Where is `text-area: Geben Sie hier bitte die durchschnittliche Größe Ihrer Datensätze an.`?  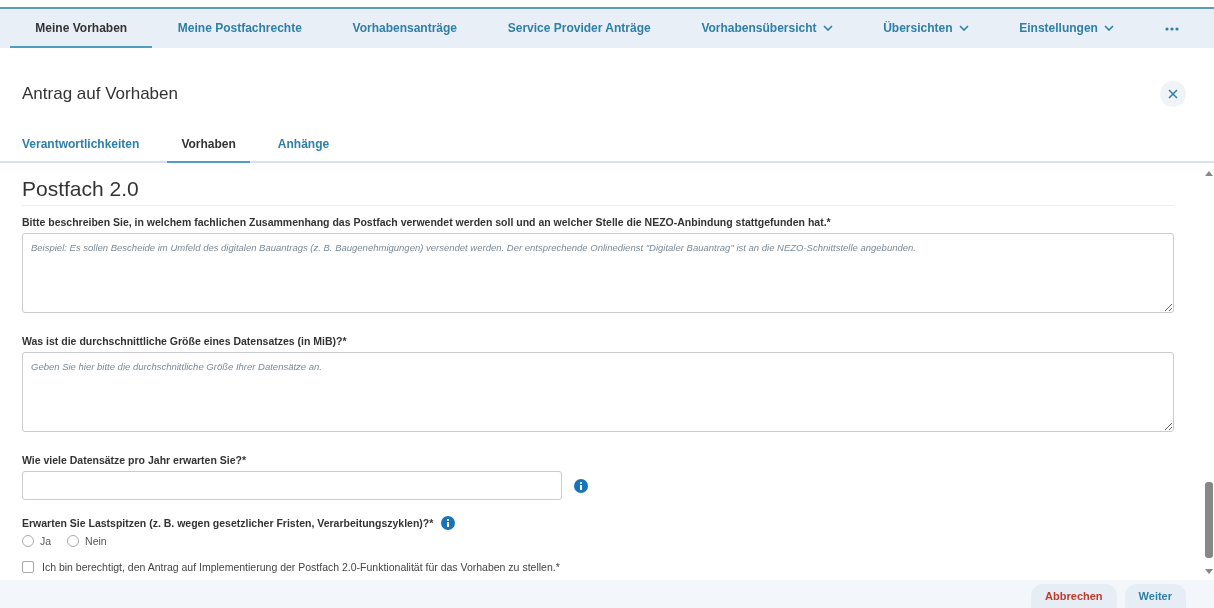
text-area: Geben Sie hier bitte die durchschnittliche Größe Ihrer Datensätze an. is located at coordinates (598, 392).